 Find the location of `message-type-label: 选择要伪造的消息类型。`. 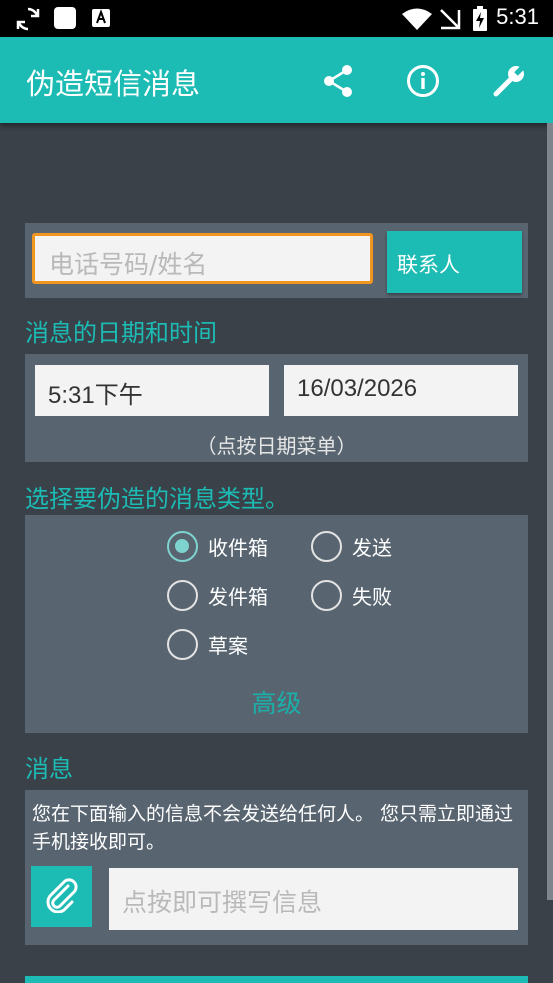

message-type-label: 选择要伪造的消息类型。 is located at coordinates (157, 499).